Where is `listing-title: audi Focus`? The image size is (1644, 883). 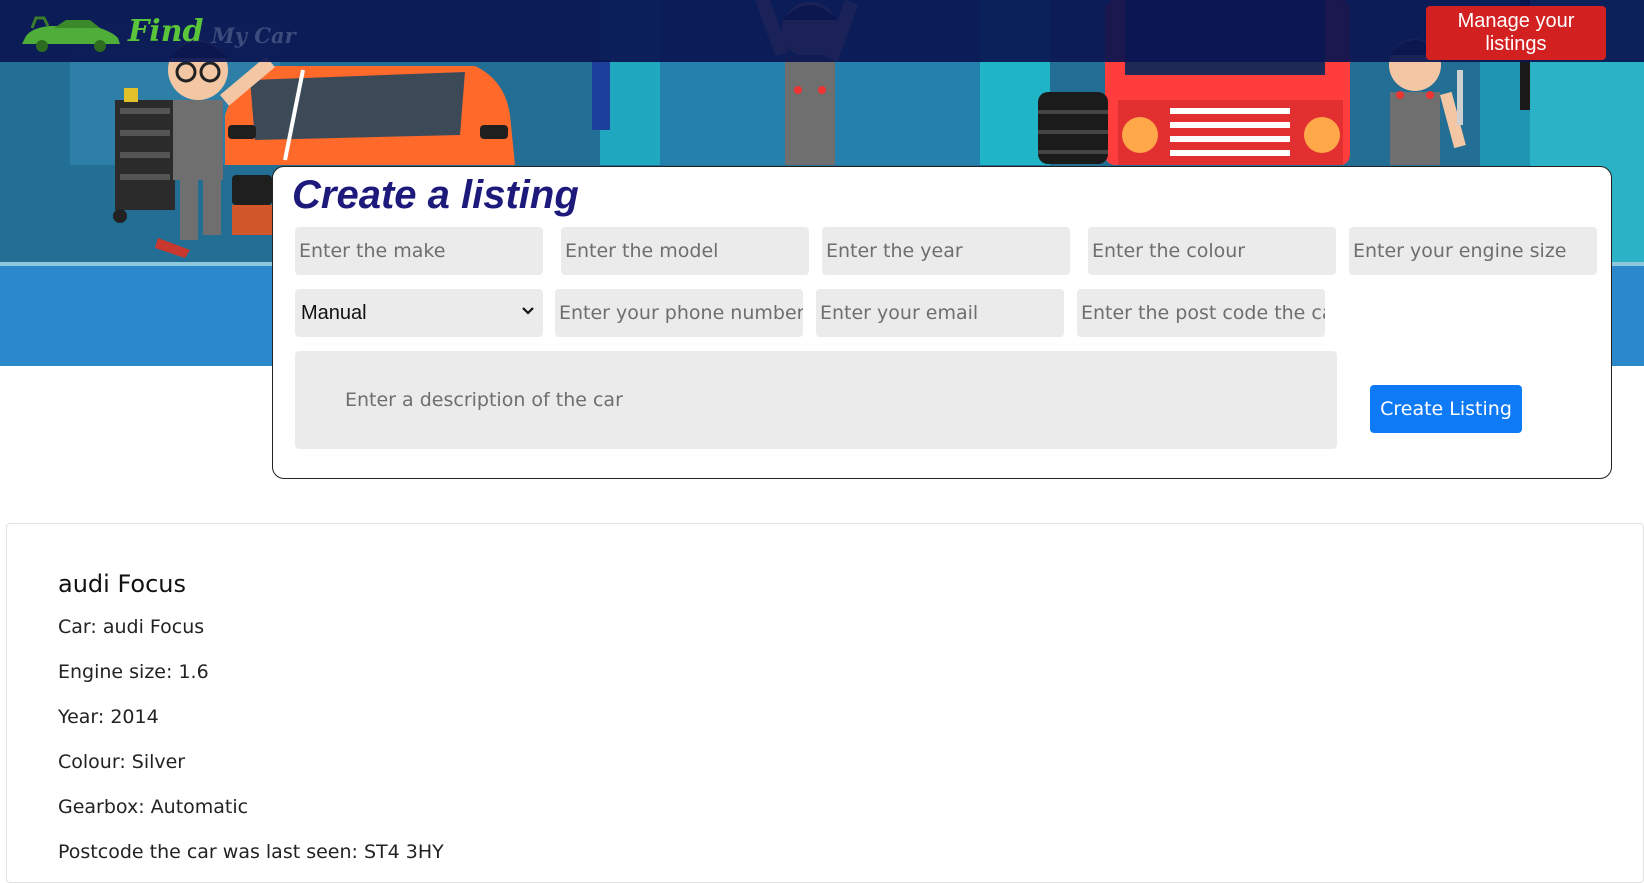
listing-title: audi Focus is located at coordinates (122, 584).